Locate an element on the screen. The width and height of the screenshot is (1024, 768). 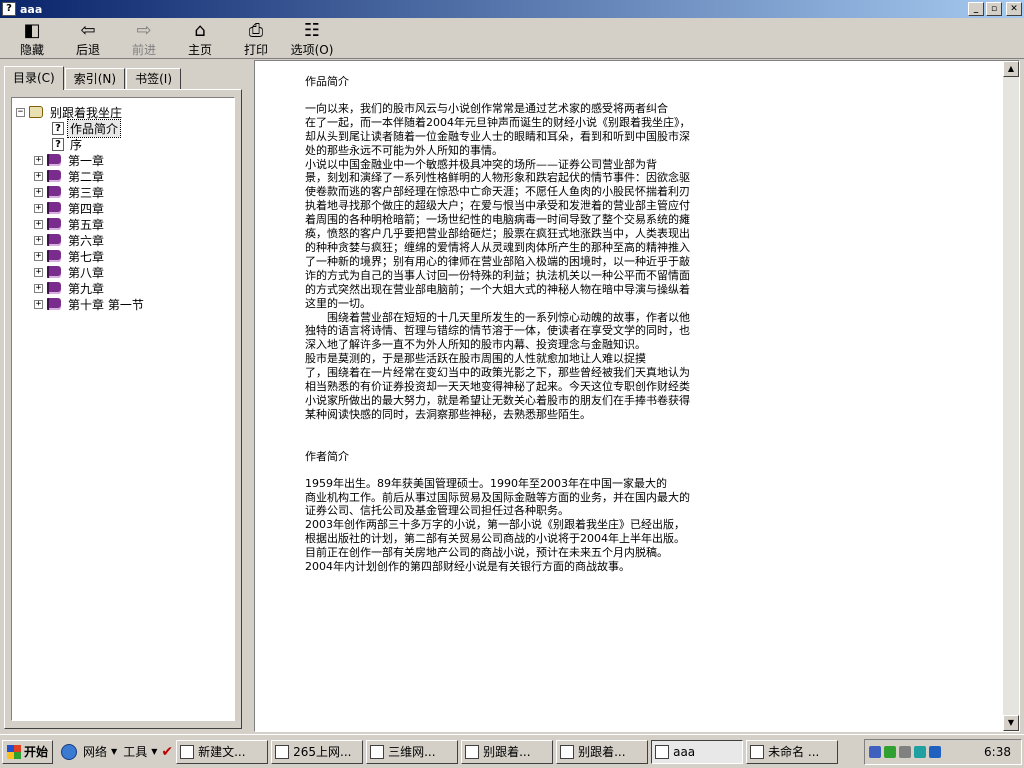
system-tray: 6:38 is located at coordinates (943, 752).